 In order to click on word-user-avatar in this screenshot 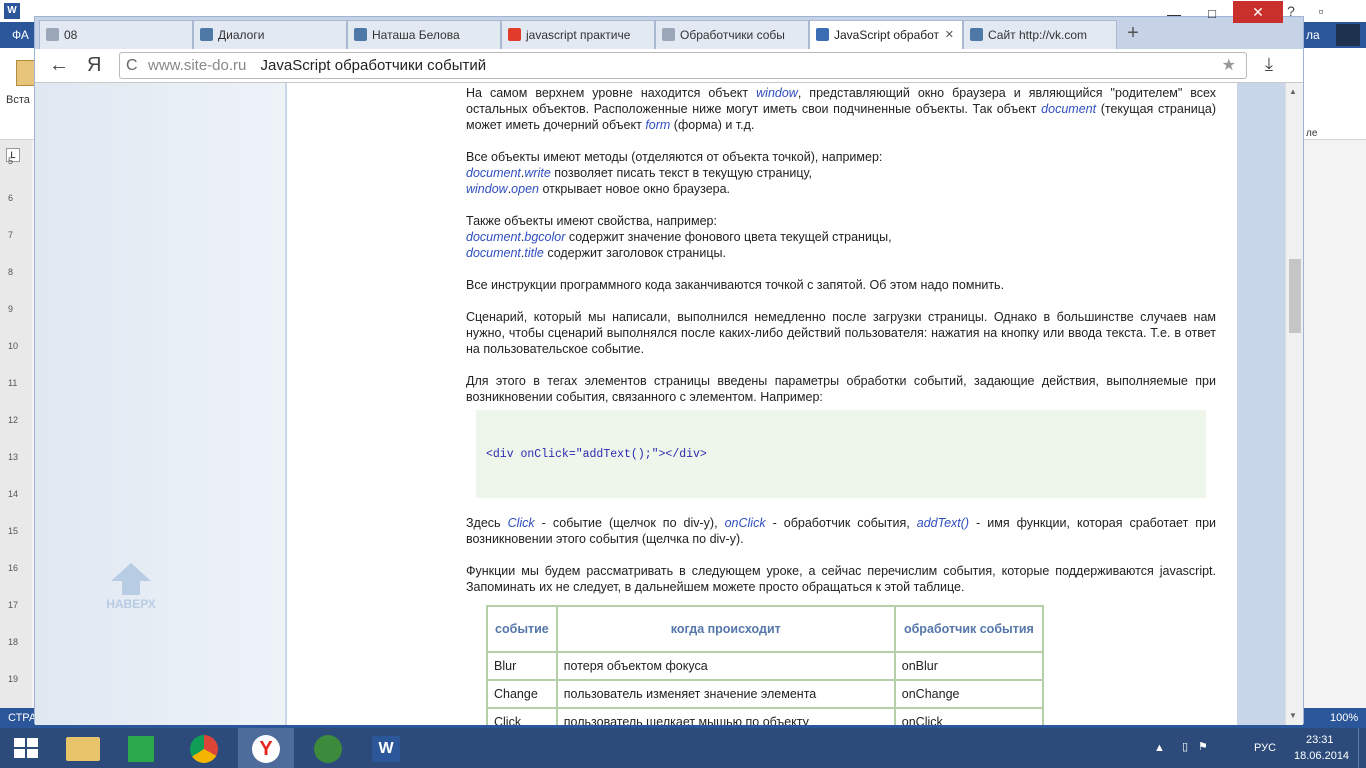, I will do `click(1348, 35)`.